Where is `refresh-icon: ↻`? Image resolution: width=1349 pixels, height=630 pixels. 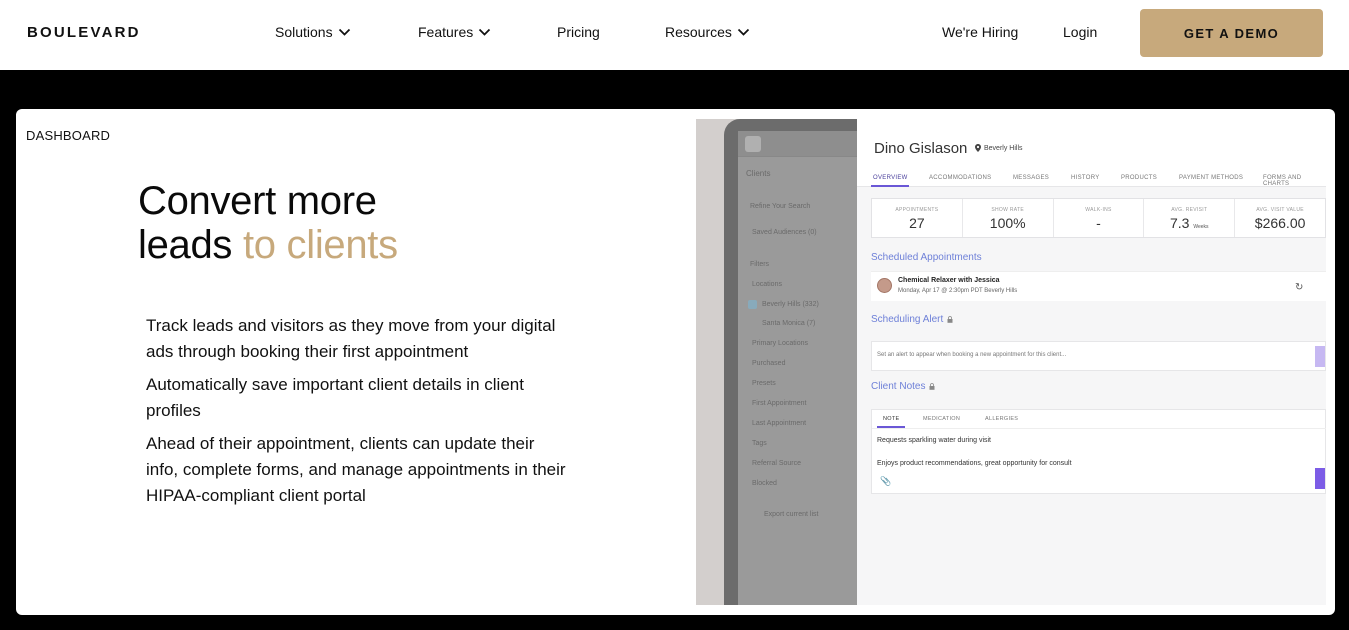 refresh-icon: ↻ is located at coordinates (1299, 287).